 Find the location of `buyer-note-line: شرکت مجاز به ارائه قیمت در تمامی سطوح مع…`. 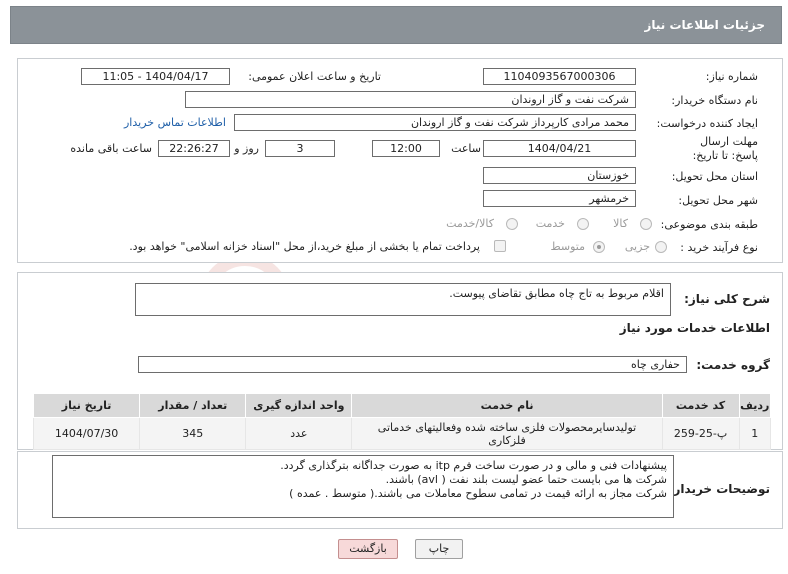

buyer-note-line: شرکت مجاز به ارائه قیمت در تمامی سطوح مع… is located at coordinates (478, 493).